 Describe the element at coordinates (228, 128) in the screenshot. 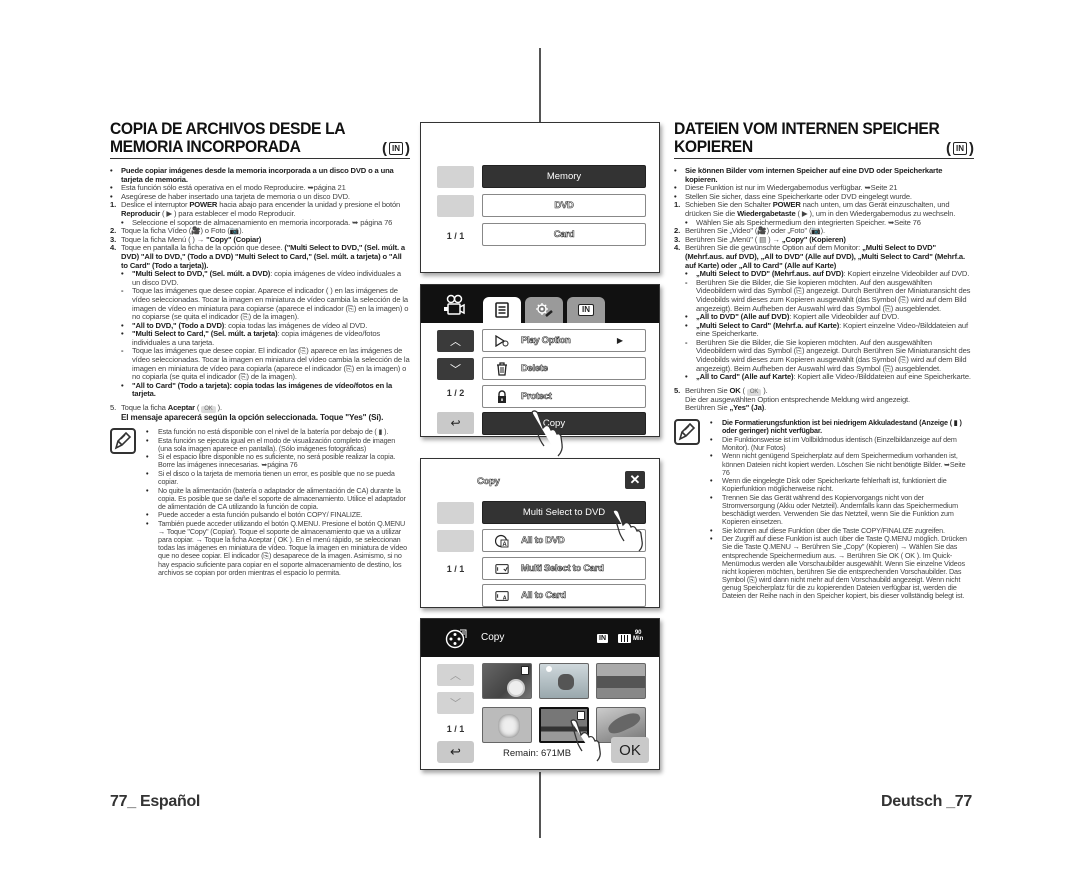

I see `section-title-line1: COPIA DE ARCHIVOS DESDE LA` at that location.